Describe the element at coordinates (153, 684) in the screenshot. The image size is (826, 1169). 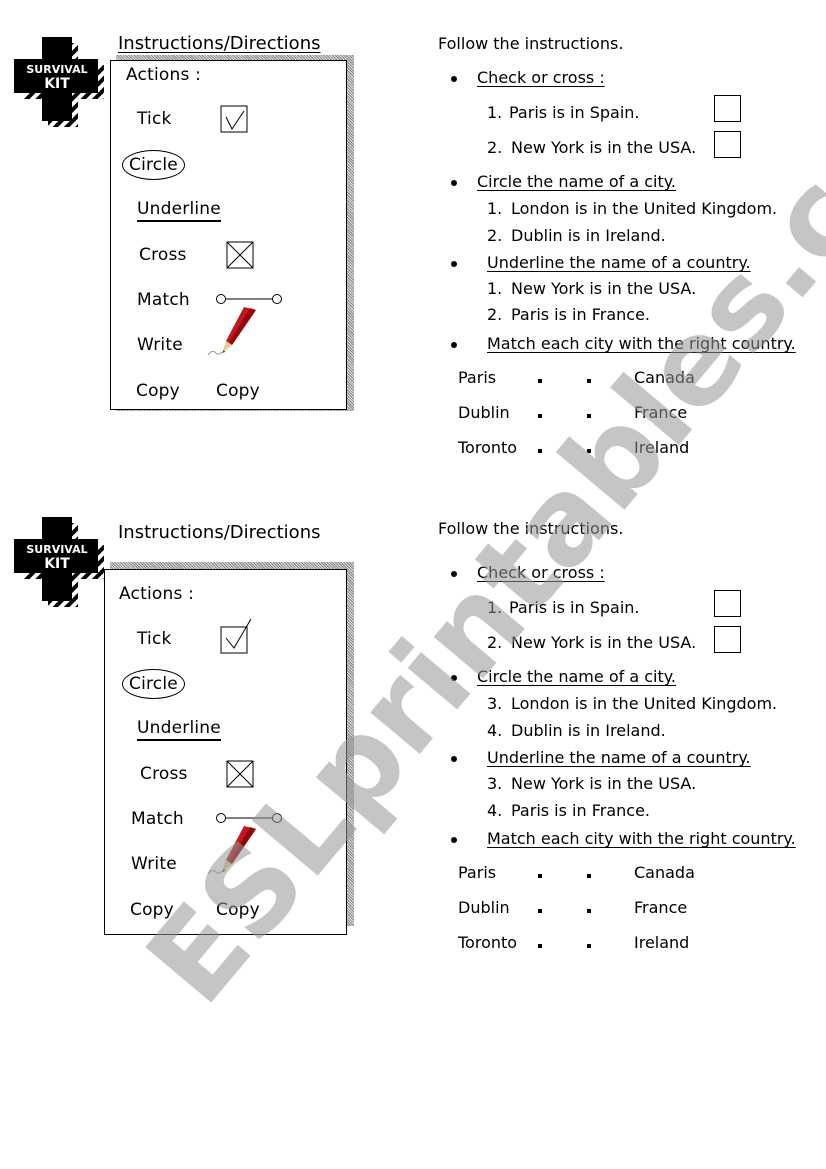
I see `action-circle-label: Circle` at that location.